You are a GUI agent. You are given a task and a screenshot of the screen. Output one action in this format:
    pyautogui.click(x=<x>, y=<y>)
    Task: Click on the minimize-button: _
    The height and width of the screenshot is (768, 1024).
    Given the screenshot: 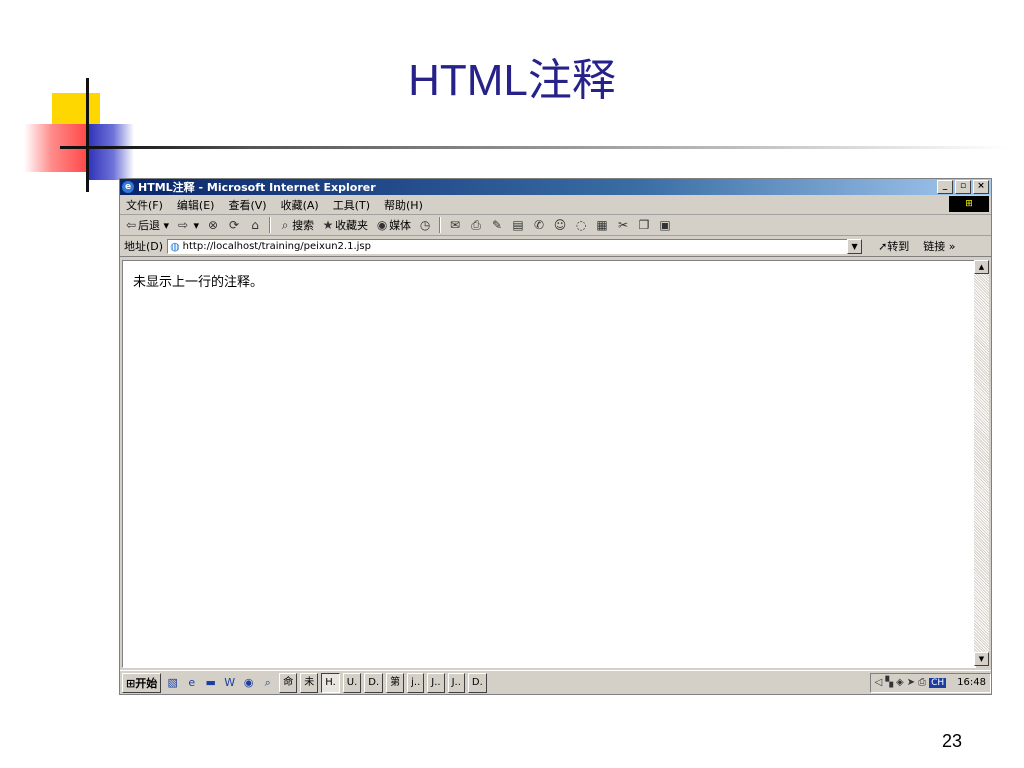 What is the action you would take?
    pyautogui.click(x=945, y=187)
    